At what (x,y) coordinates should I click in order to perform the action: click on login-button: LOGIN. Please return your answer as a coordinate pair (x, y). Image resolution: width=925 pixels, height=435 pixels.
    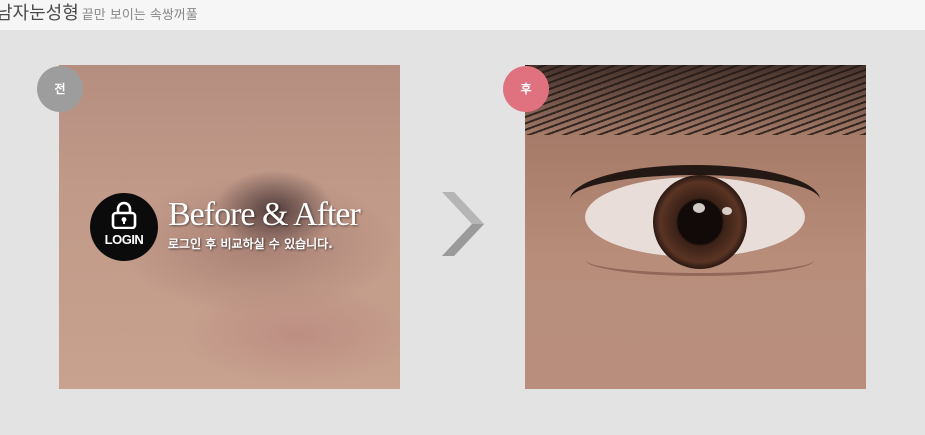
    Looking at the image, I should click on (124, 227).